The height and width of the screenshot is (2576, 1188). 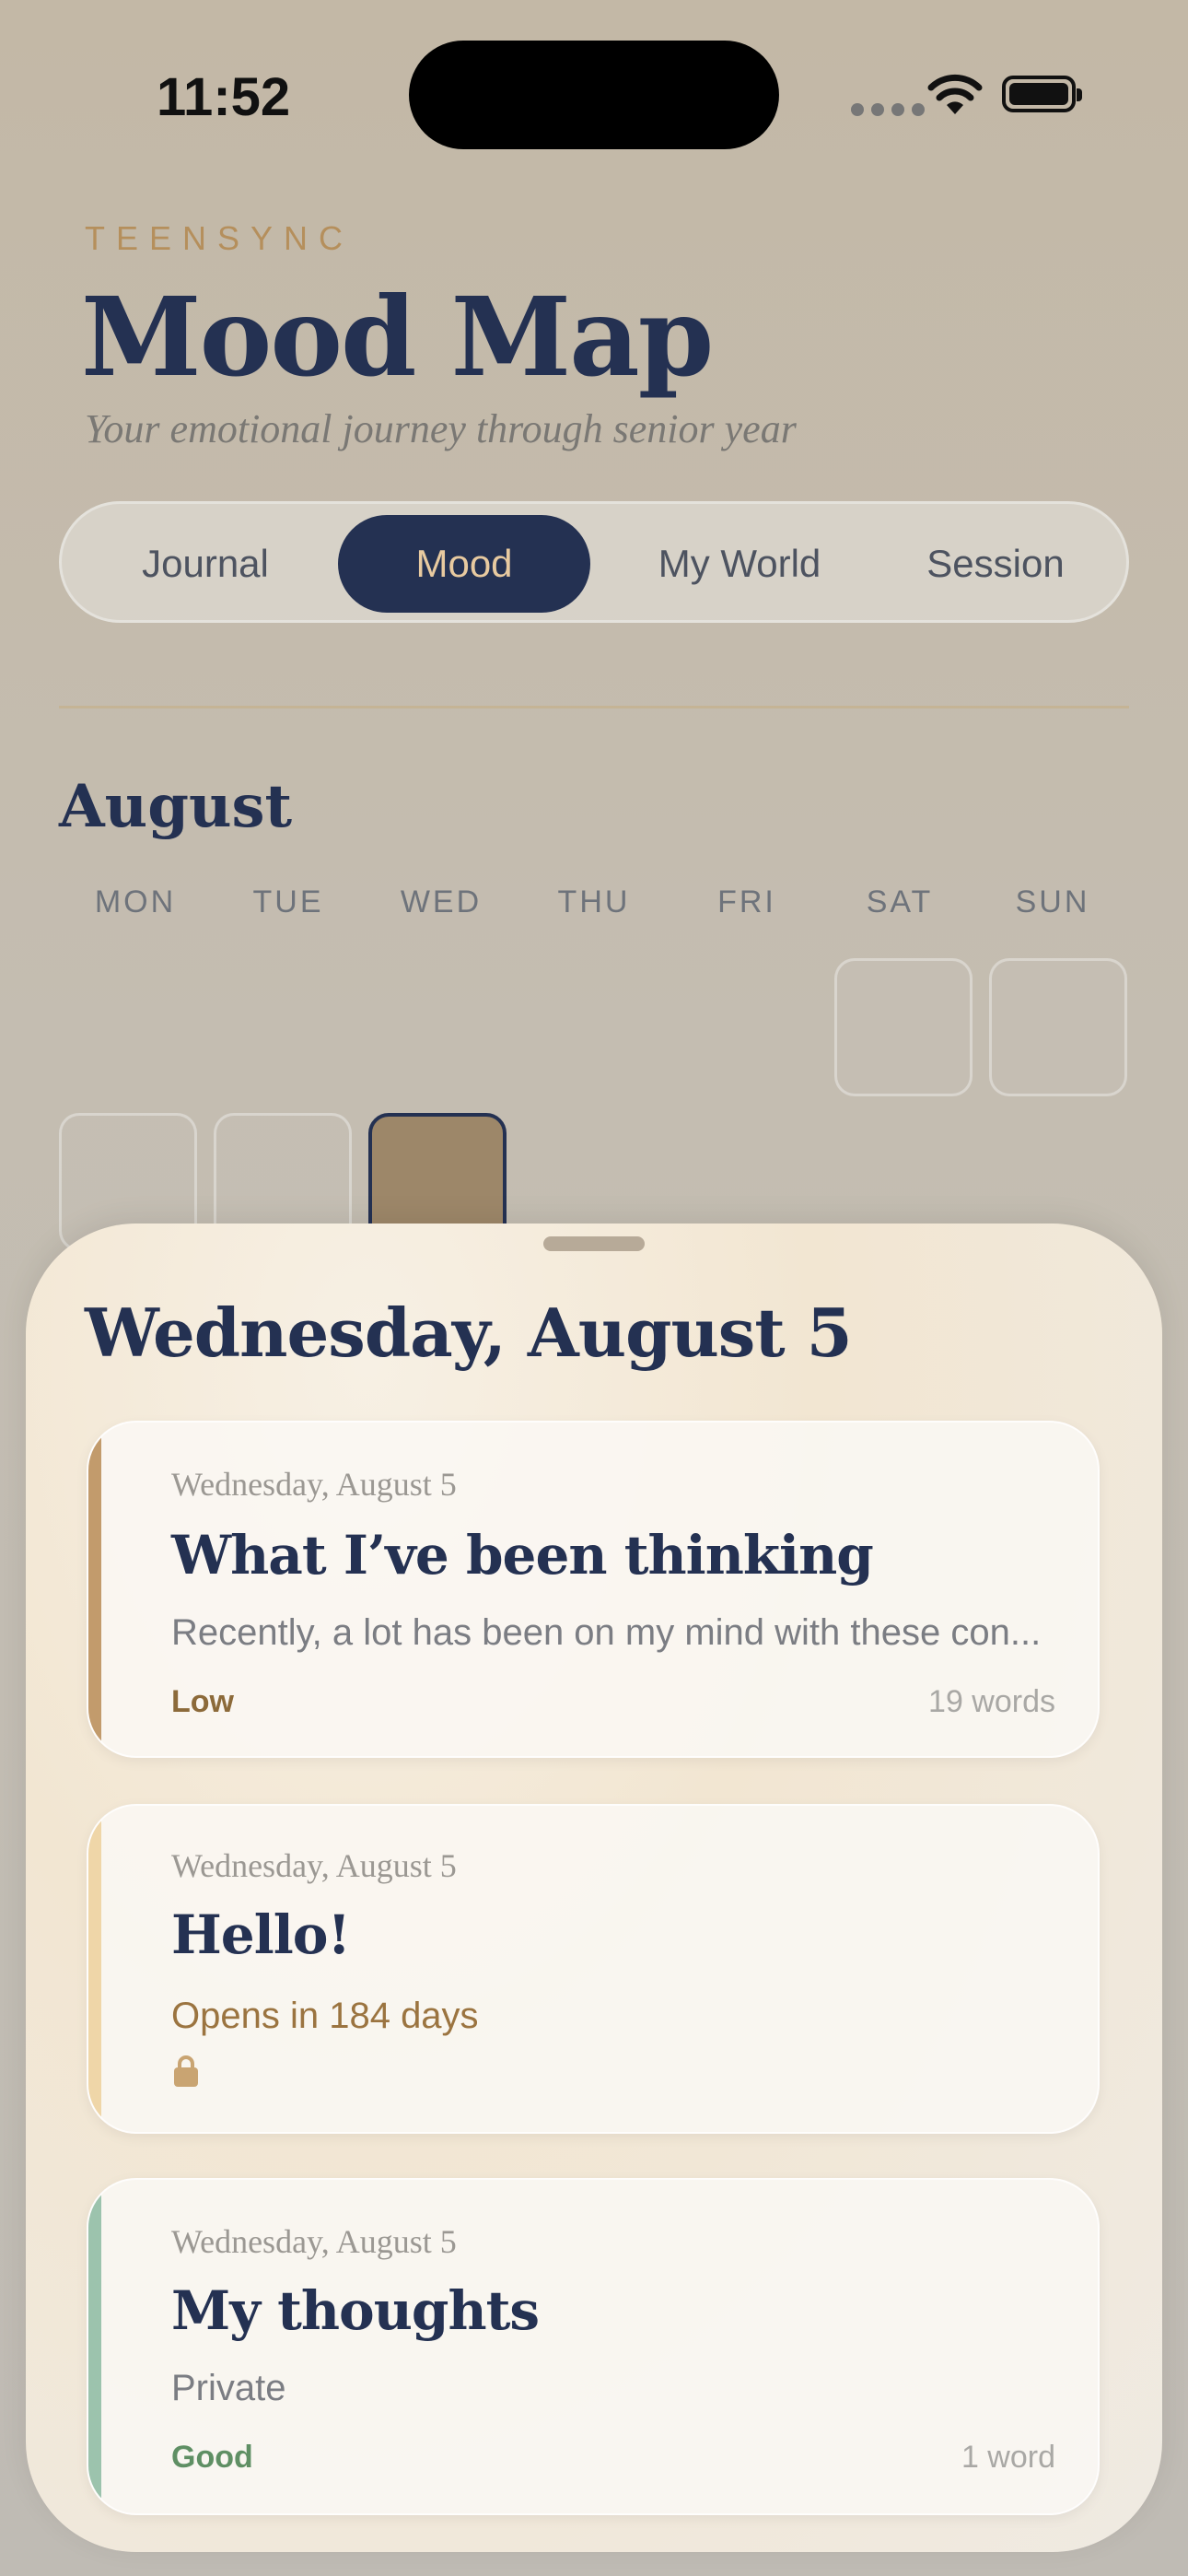 What do you see at coordinates (594, 1243) in the screenshot?
I see `sheet-grabber` at bounding box center [594, 1243].